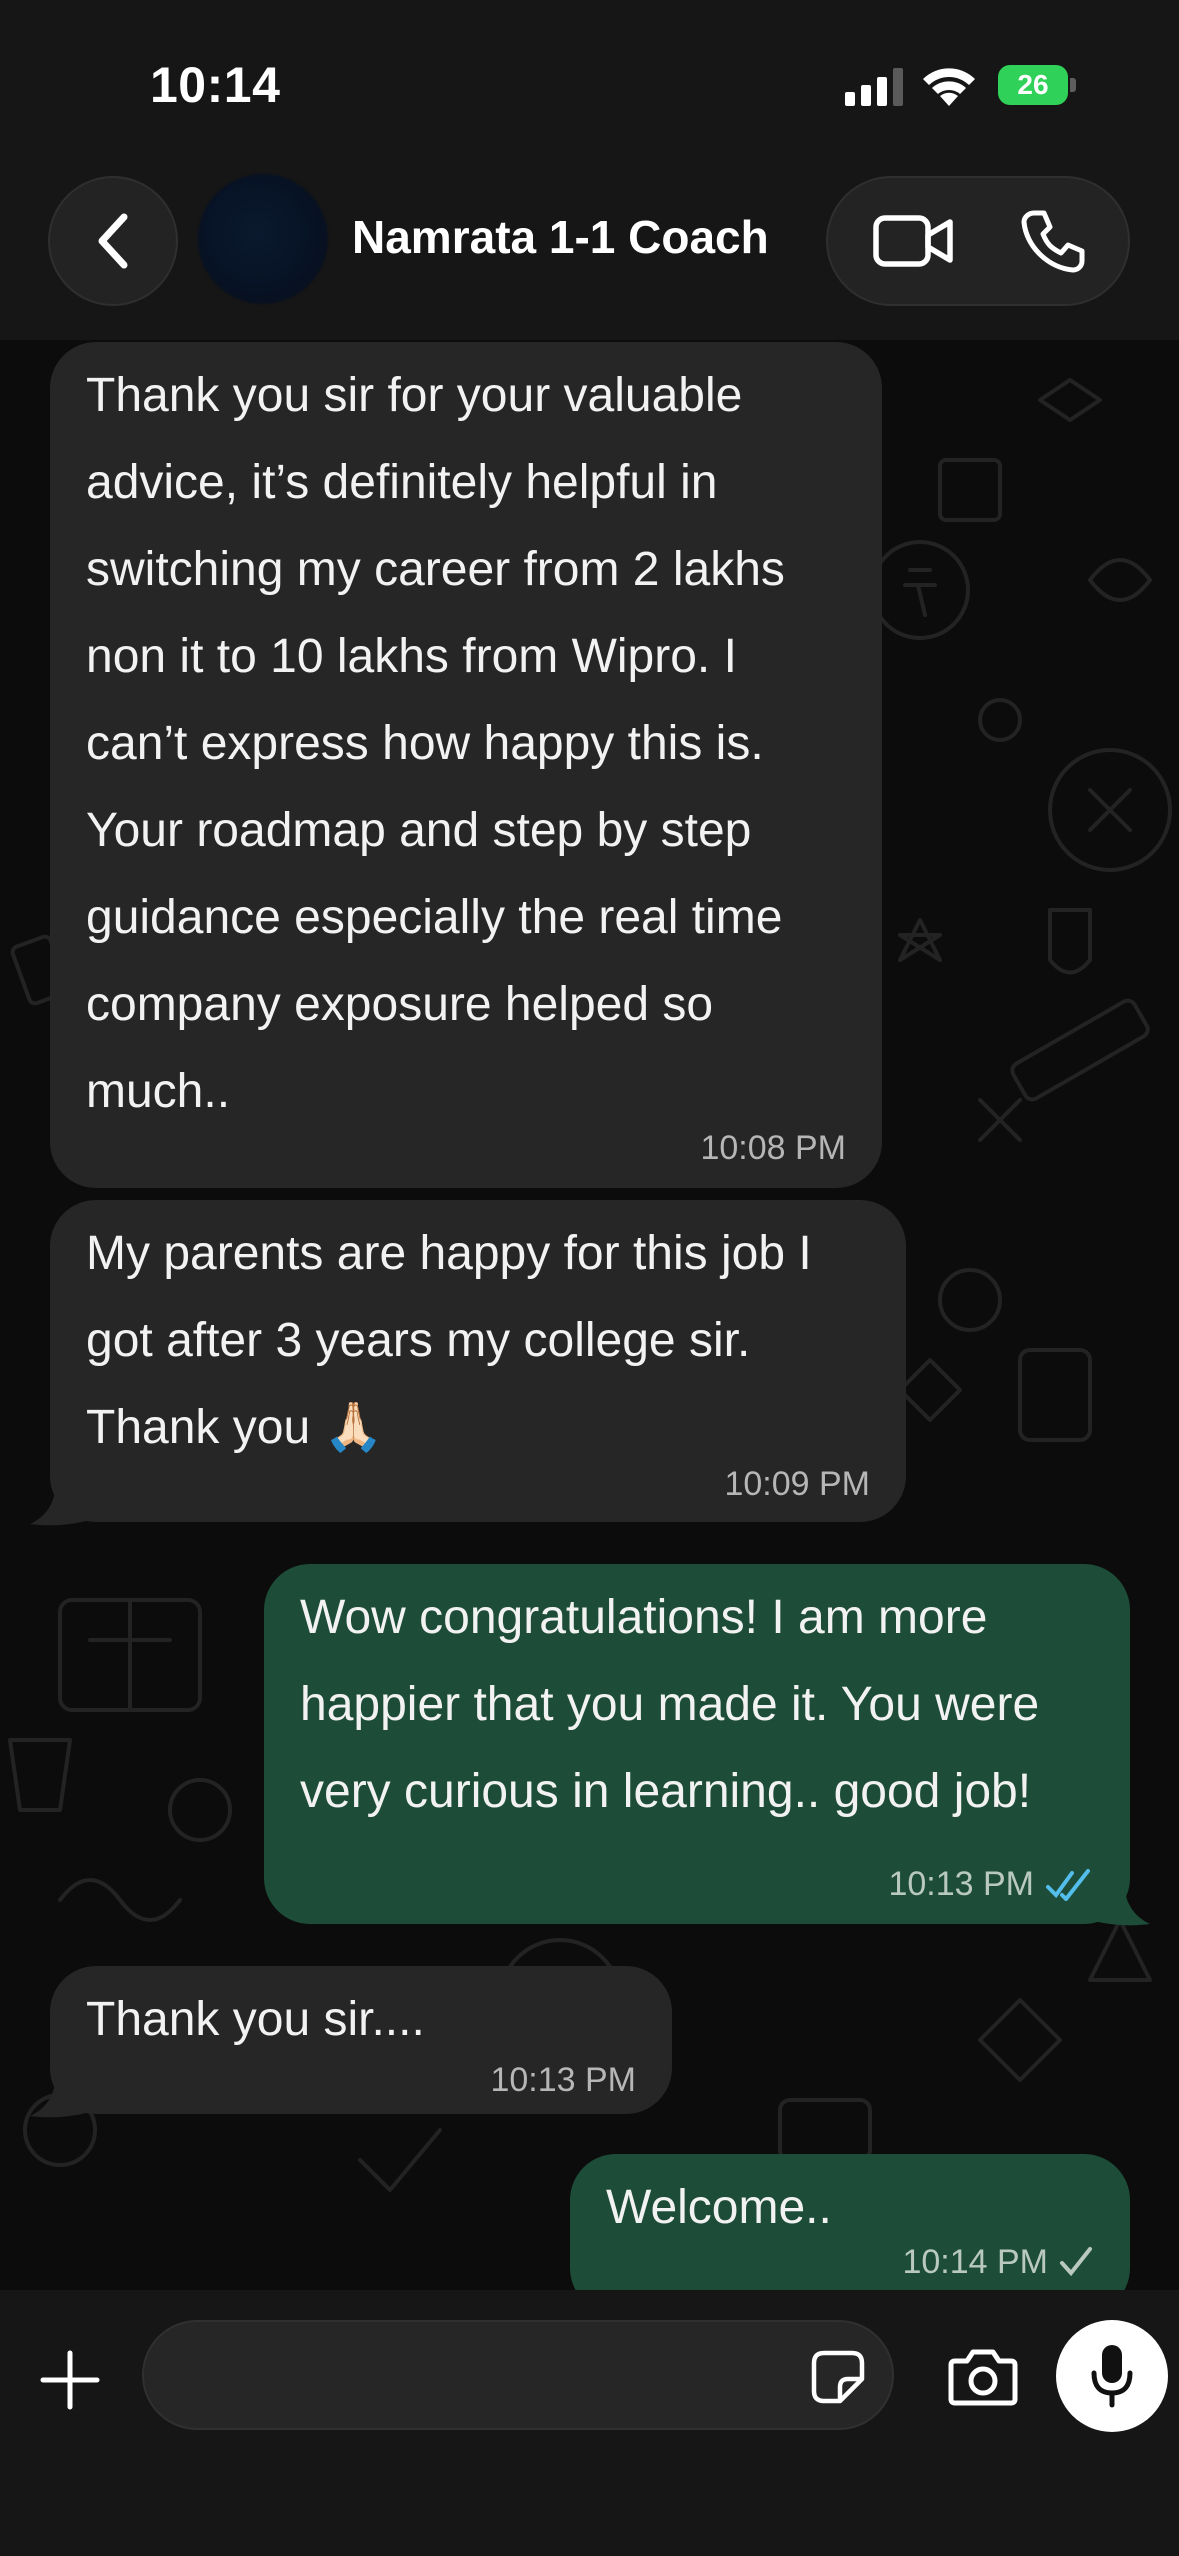 The height and width of the screenshot is (2556, 1179). I want to click on message-meta: 10:08 PM, so click(773, 1148).